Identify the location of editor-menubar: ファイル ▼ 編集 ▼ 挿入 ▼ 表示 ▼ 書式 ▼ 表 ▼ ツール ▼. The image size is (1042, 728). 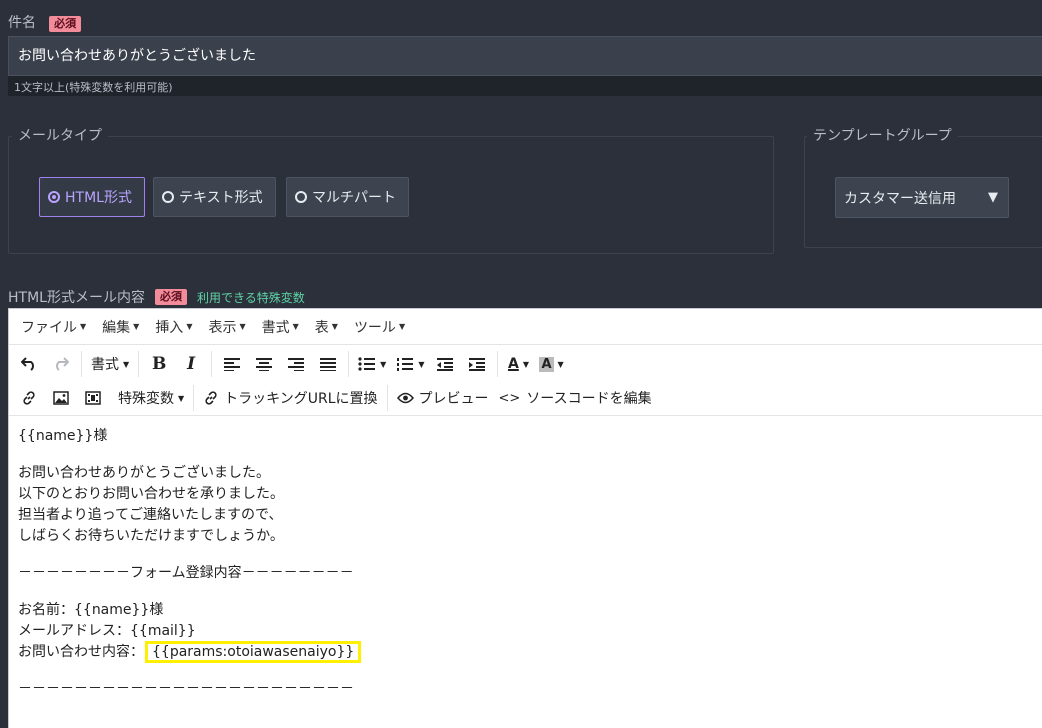
(525, 327).